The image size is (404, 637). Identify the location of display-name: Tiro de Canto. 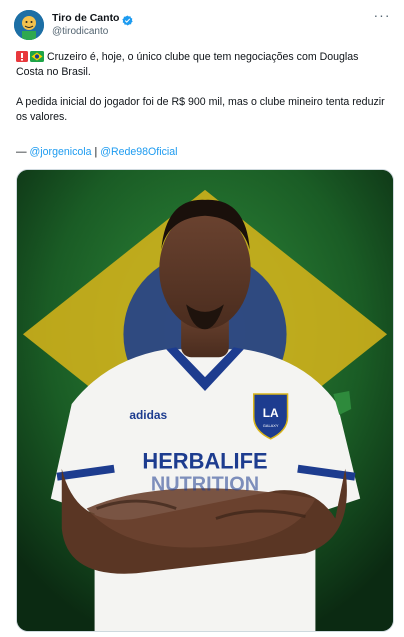
(85, 18).